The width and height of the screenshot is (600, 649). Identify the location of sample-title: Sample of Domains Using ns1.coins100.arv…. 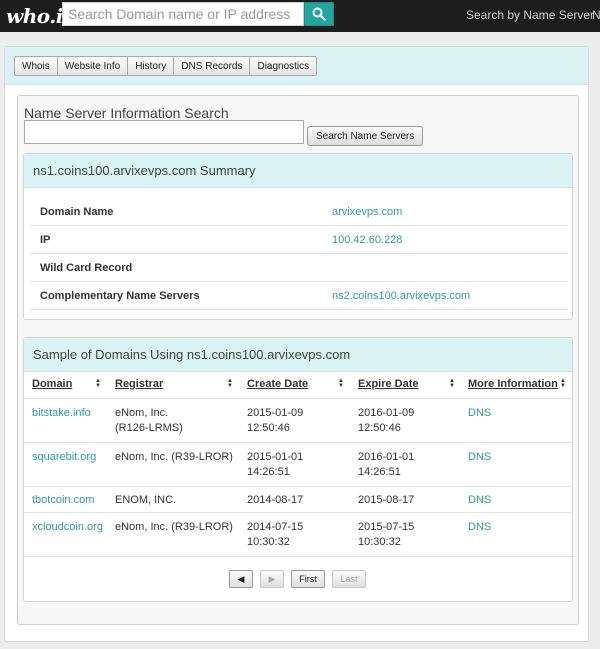
(298, 355).